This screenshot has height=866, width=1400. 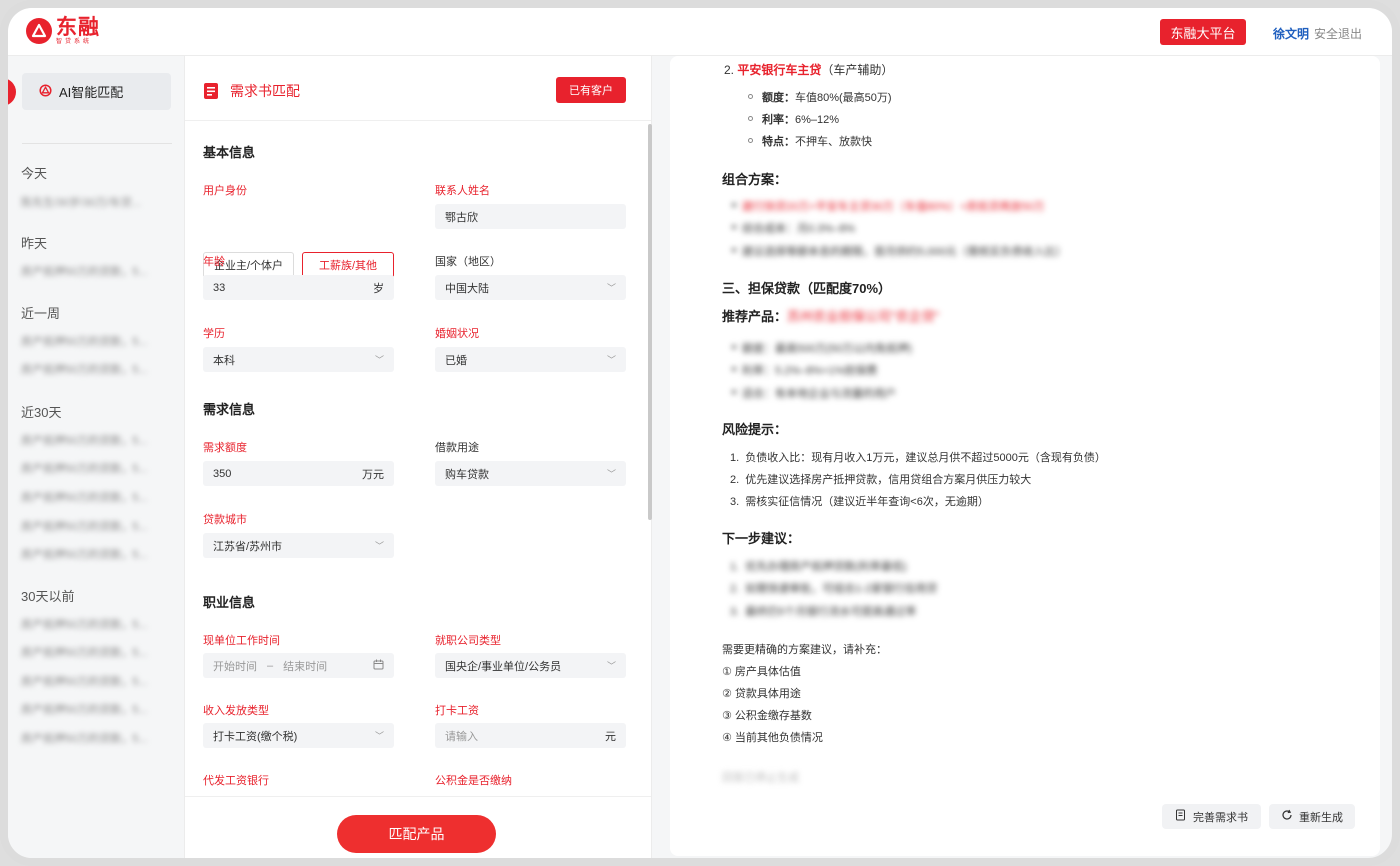 I want to click on brand-logo: 东融 智贷系统, so click(x=63, y=31).